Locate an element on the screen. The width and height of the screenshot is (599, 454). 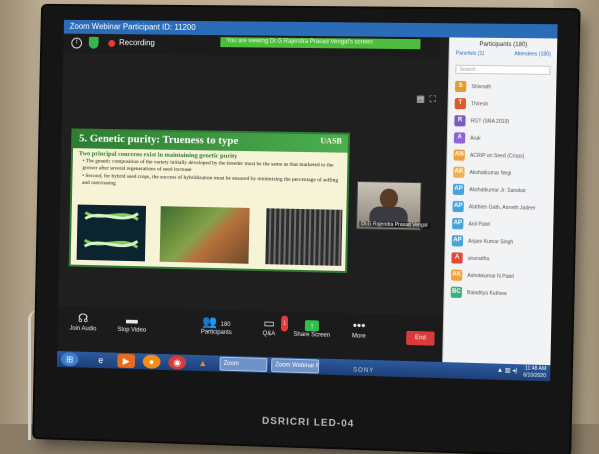
crop-field-image is located at coordinates (303, 237).